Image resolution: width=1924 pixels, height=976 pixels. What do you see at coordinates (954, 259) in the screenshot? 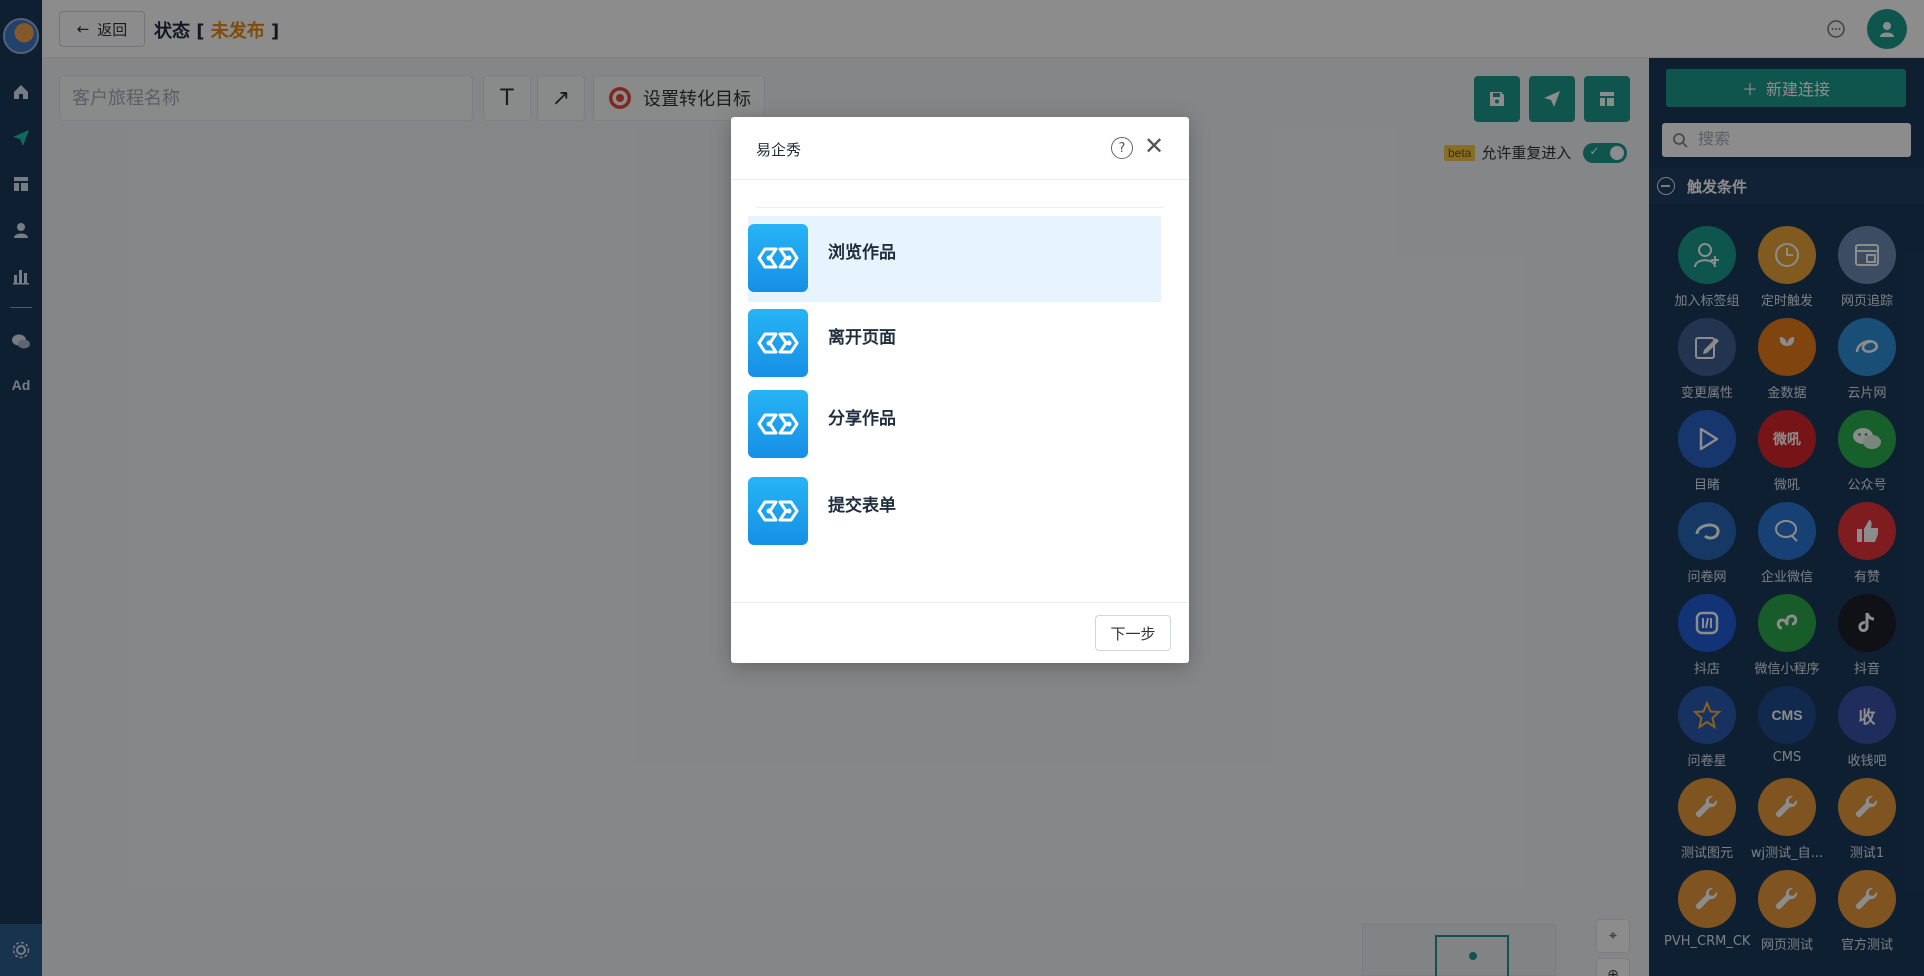
I see `event-item: 浏览作品` at bounding box center [954, 259].